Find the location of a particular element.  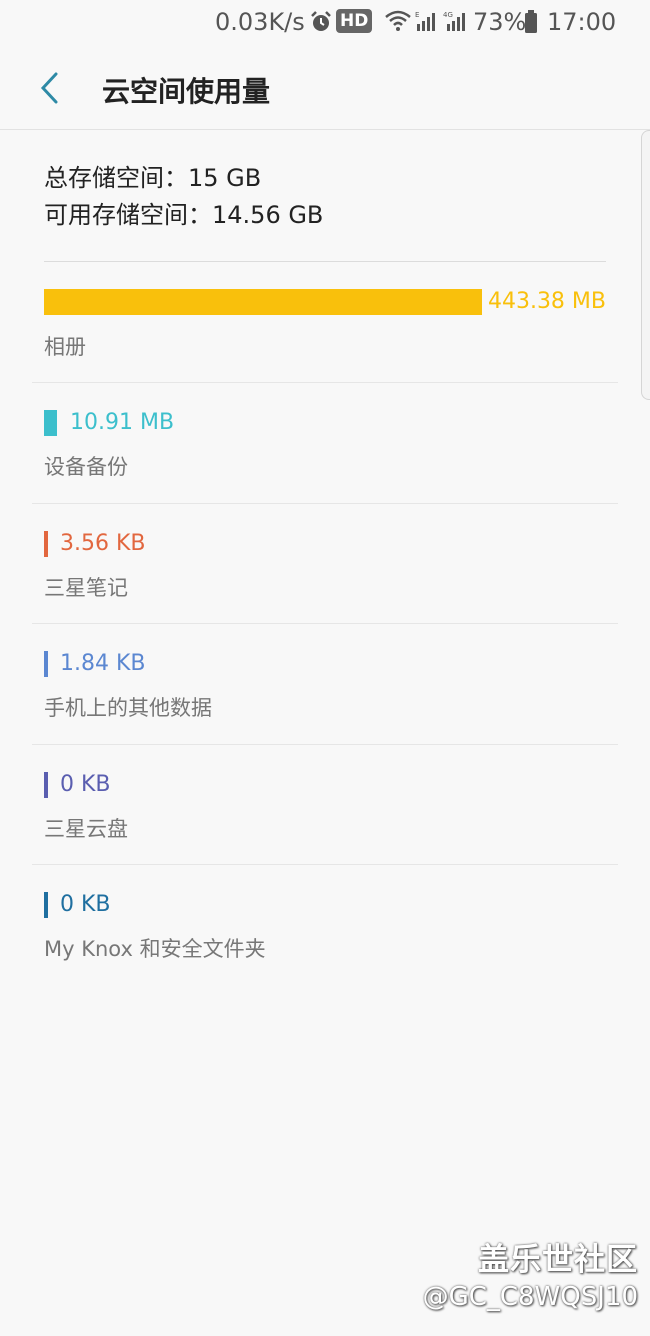

usage-item-other-phone-data: 1.84 KB 手机上的其他数据 is located at coordinates (325, 684).